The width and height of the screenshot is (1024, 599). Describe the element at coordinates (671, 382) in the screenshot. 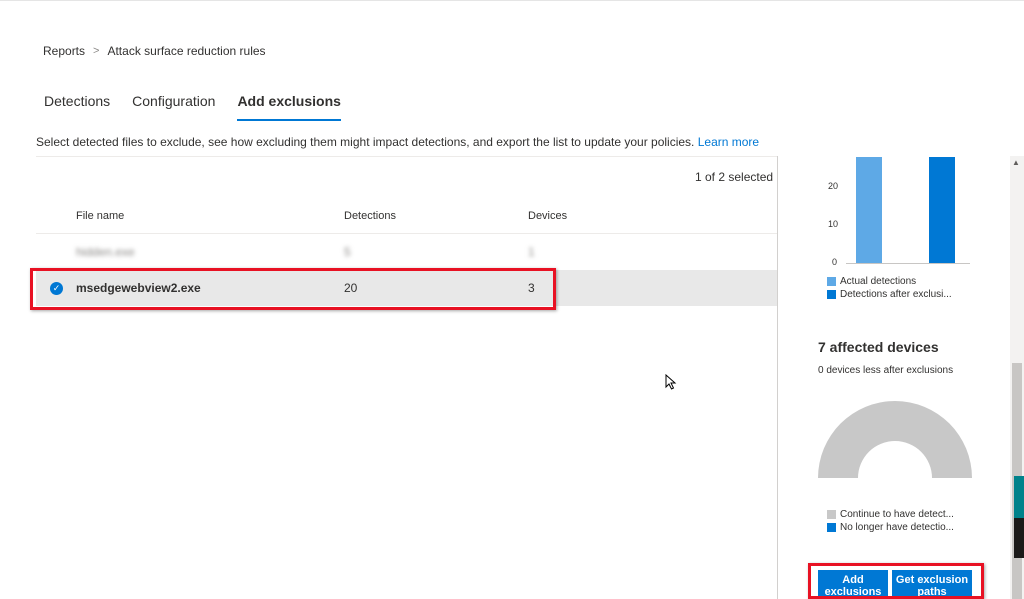

I see `mouse-cursor-icon` at that location.